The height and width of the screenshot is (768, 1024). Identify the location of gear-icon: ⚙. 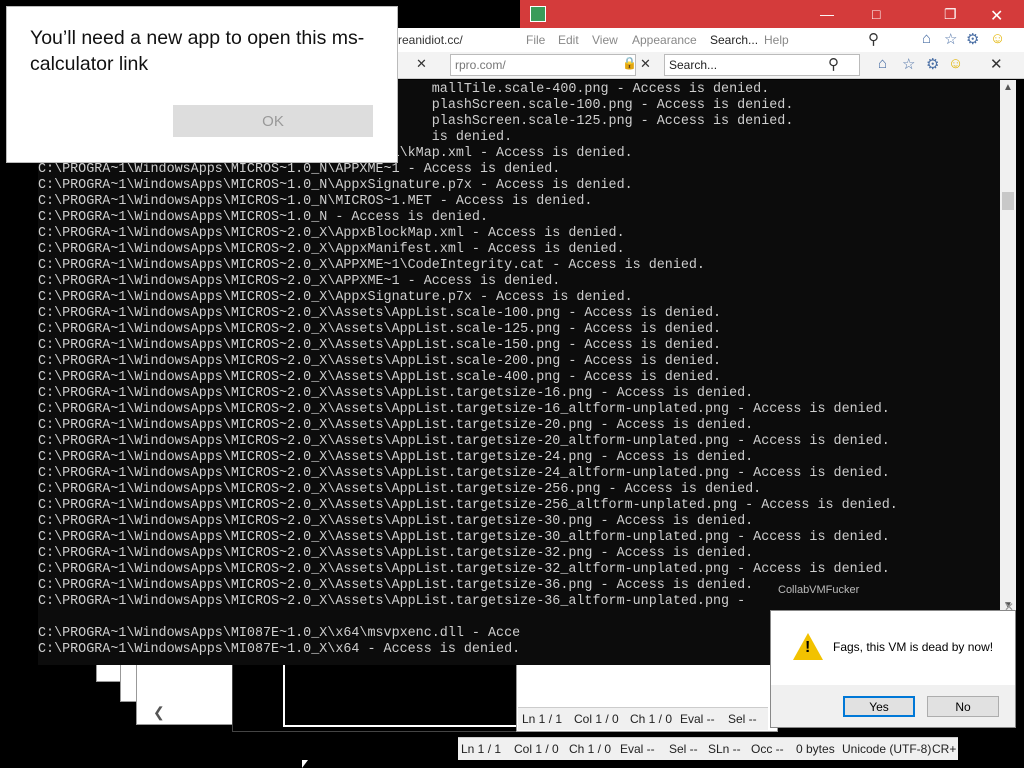
(972, 39).